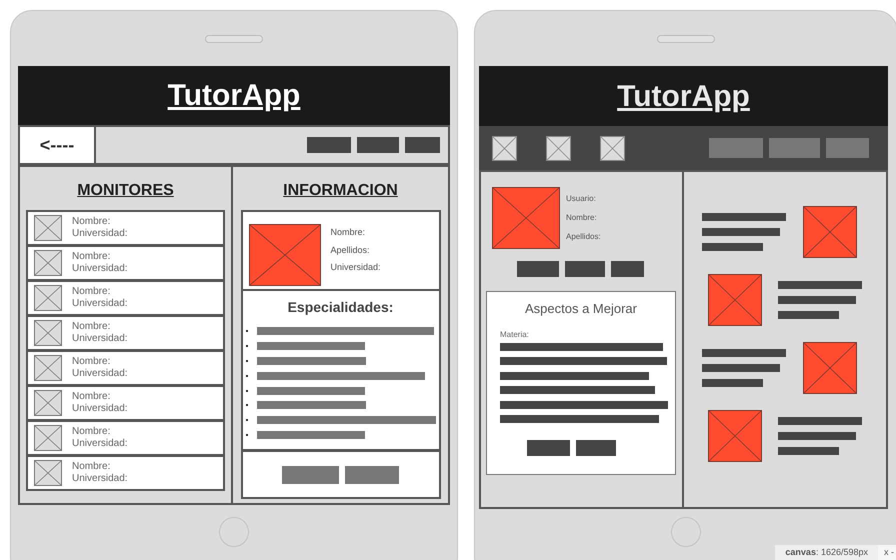  I want to click on field-label: Universidad:, so click(355, 267).